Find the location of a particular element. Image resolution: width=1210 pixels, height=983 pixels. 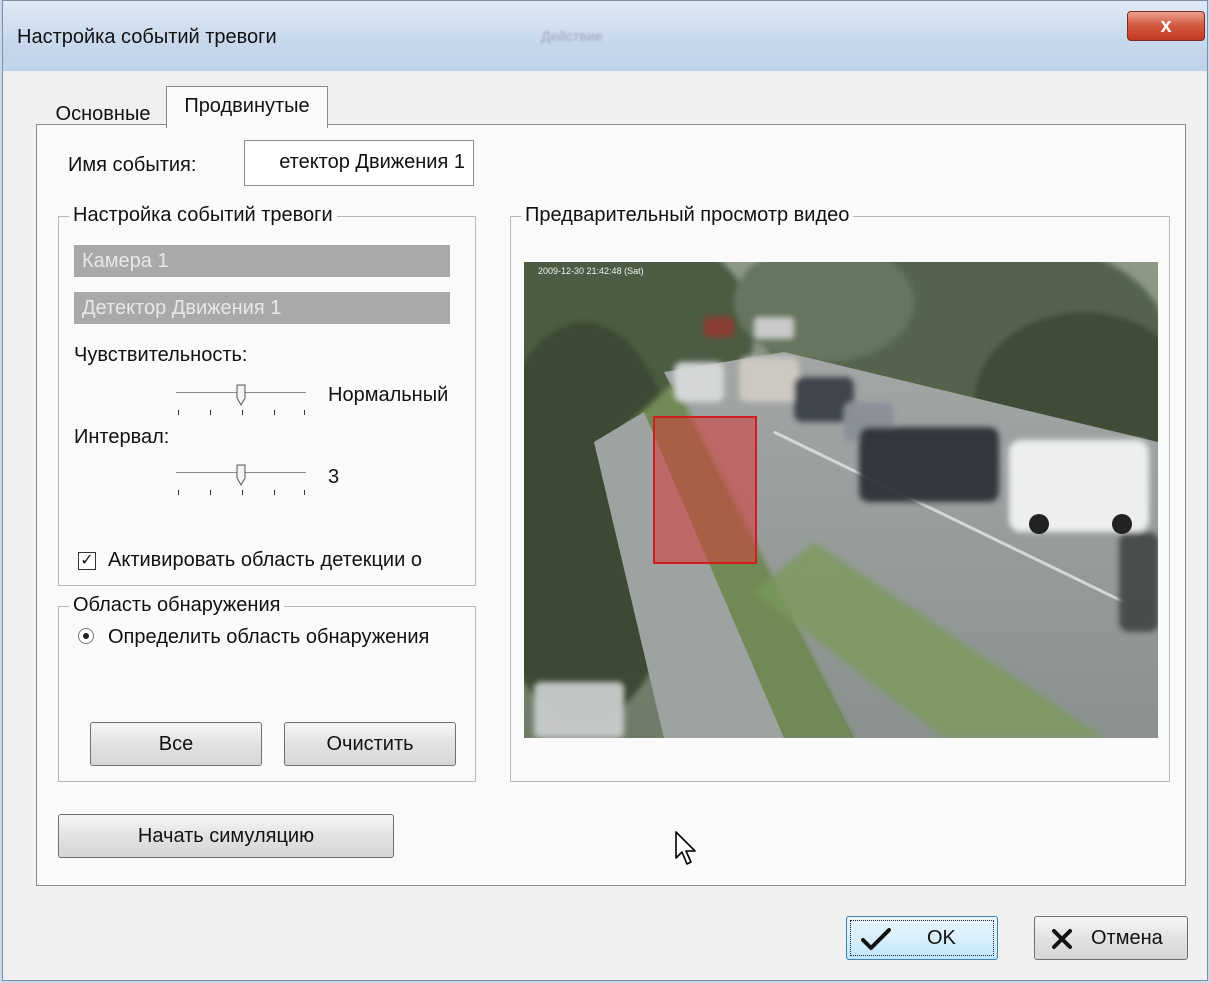

activate-area-checkbox: ✓ is located at coordinates (87, 561).